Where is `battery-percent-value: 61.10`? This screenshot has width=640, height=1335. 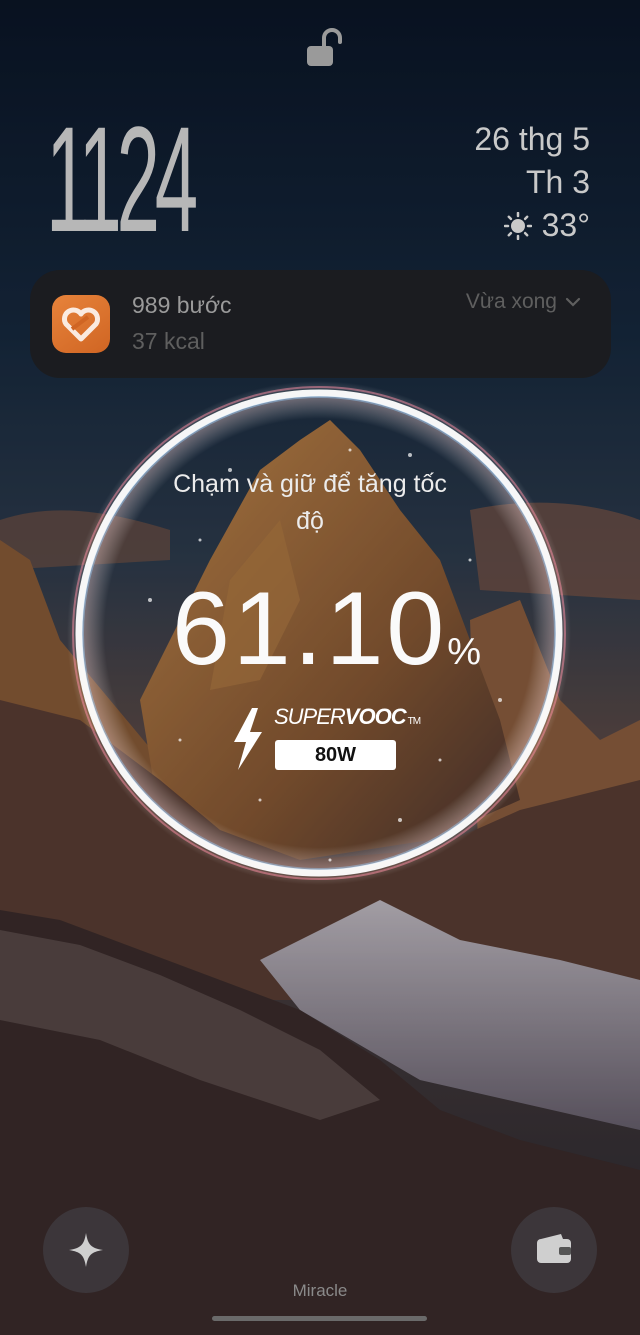 battery-percent-value: 61.10 is located at coordinates (310, 629).